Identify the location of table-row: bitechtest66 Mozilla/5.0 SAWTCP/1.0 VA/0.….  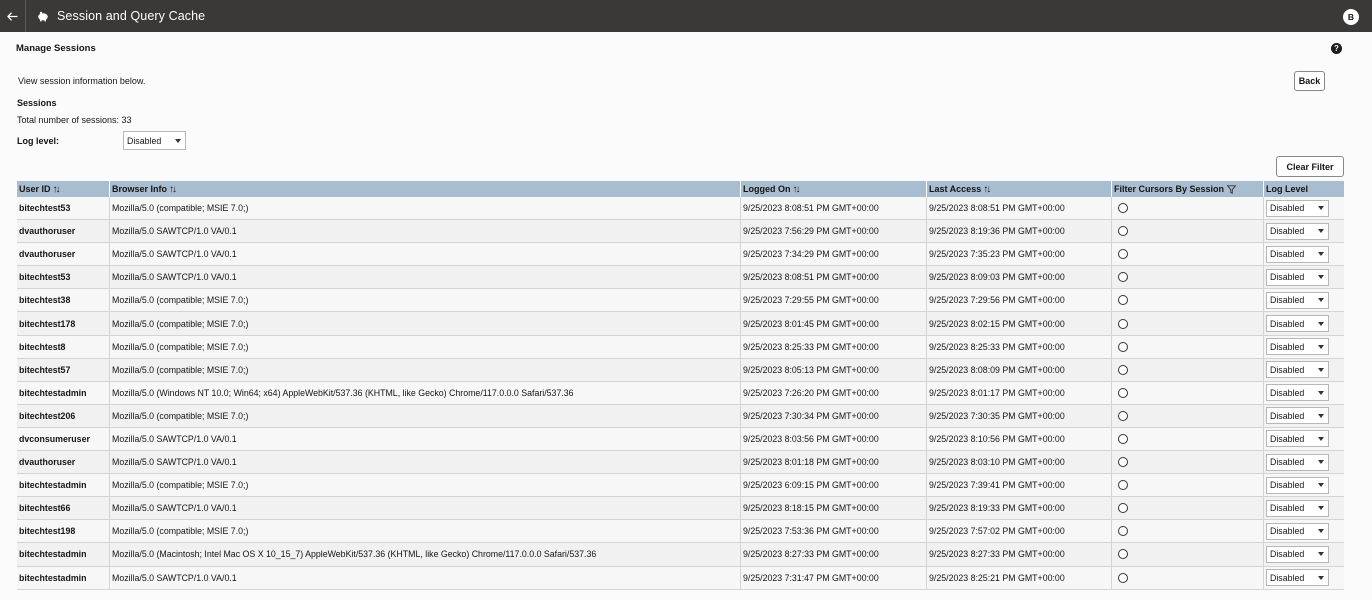
(680, 509).